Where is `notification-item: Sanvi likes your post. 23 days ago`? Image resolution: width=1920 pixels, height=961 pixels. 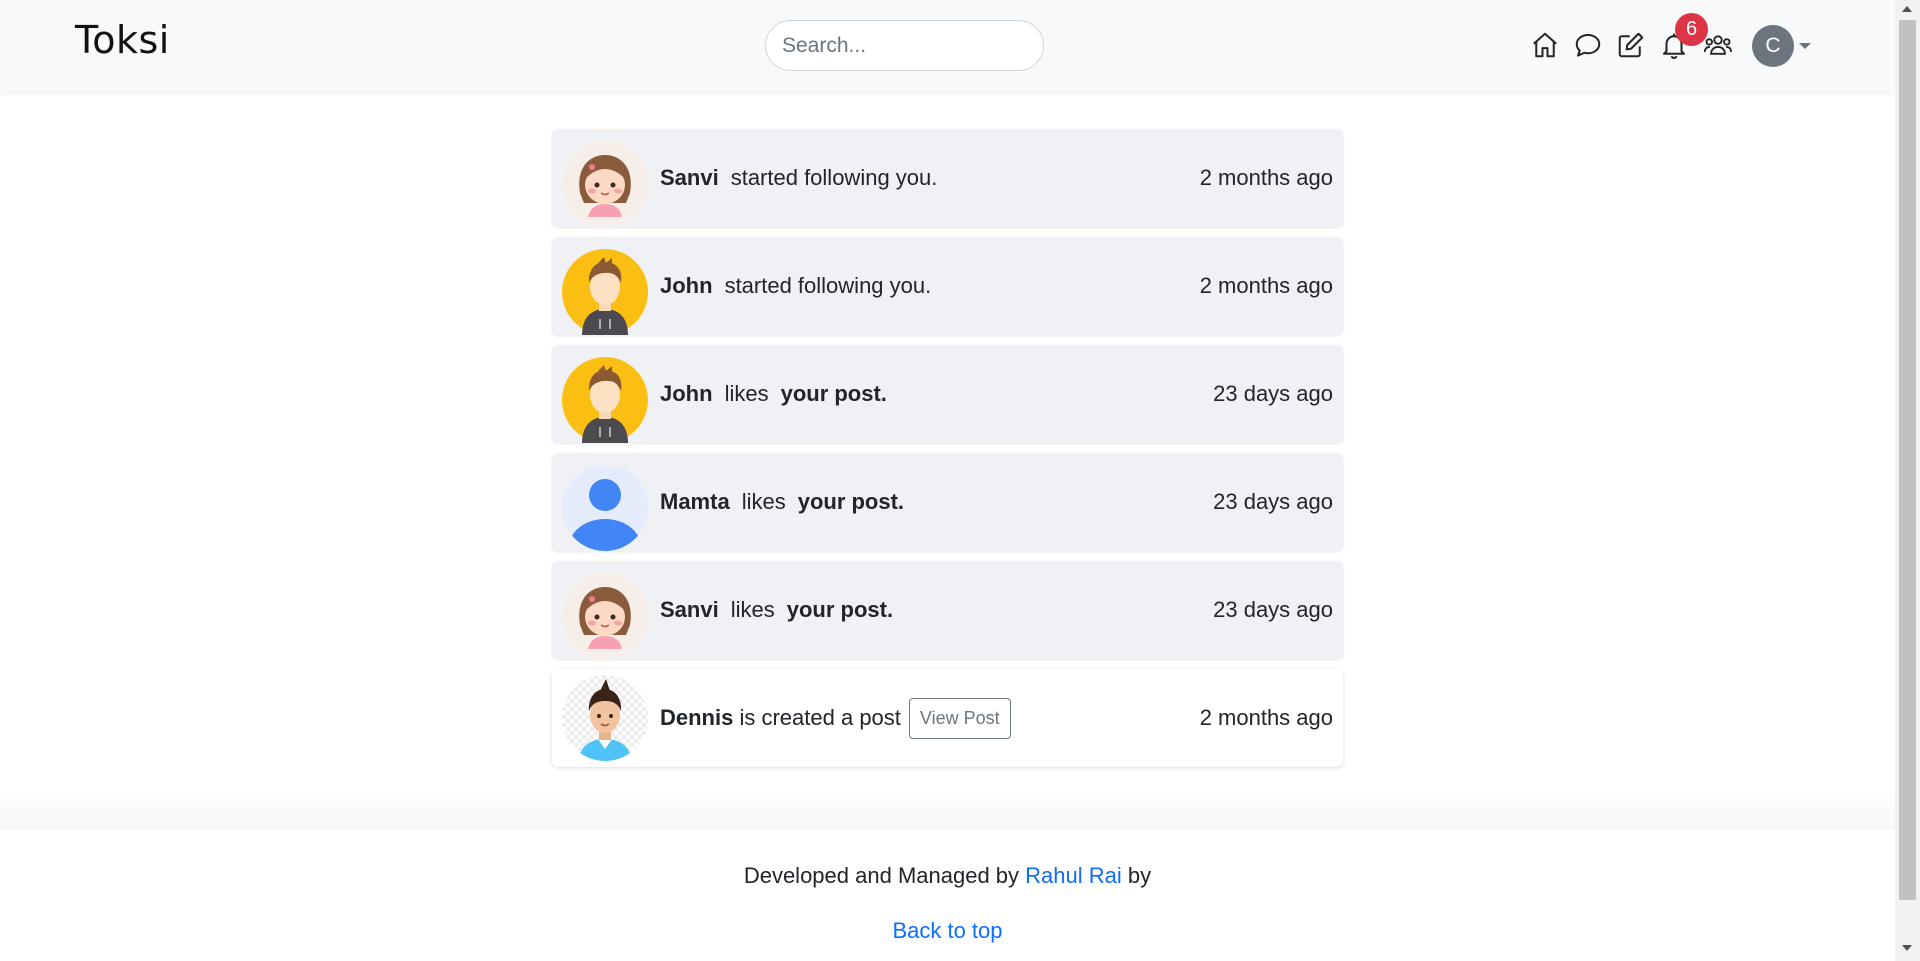 notification-item: Sanvi likes your post. 23 days ago is located at coordinates (947, 610).